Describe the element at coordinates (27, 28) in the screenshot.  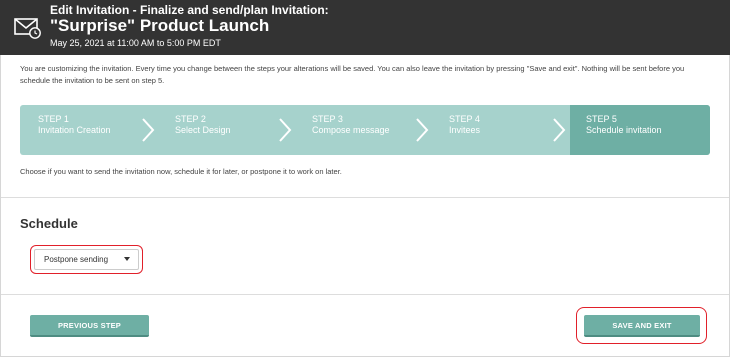
I see `mail-clock-icon` at that location.